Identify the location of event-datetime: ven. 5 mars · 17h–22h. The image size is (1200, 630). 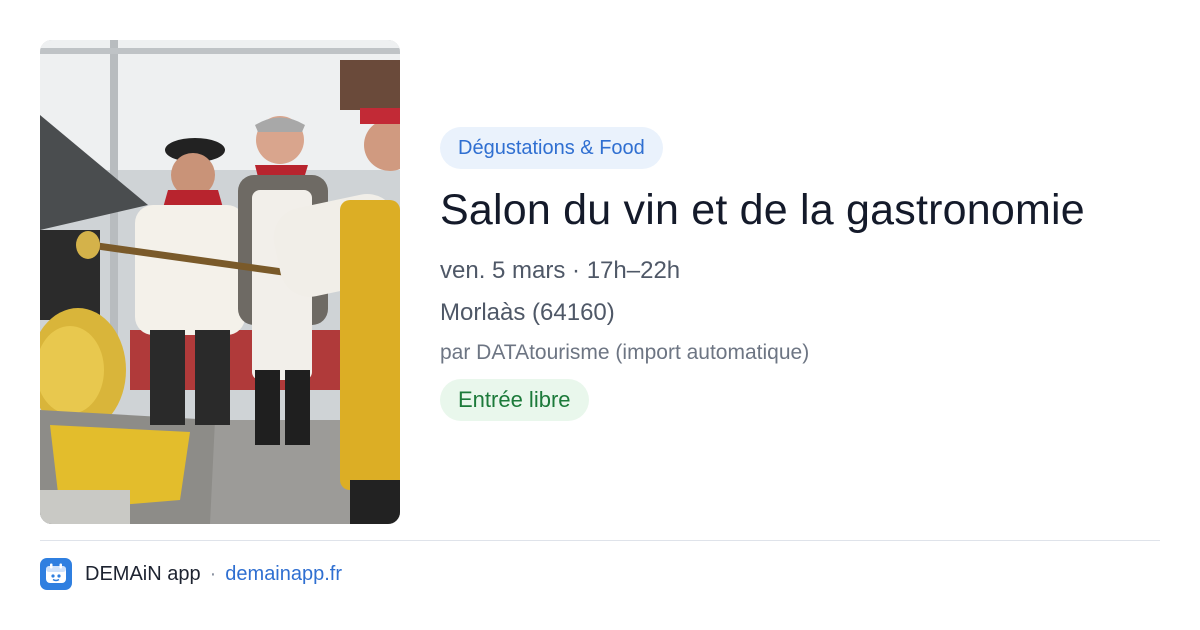
(560, 270).